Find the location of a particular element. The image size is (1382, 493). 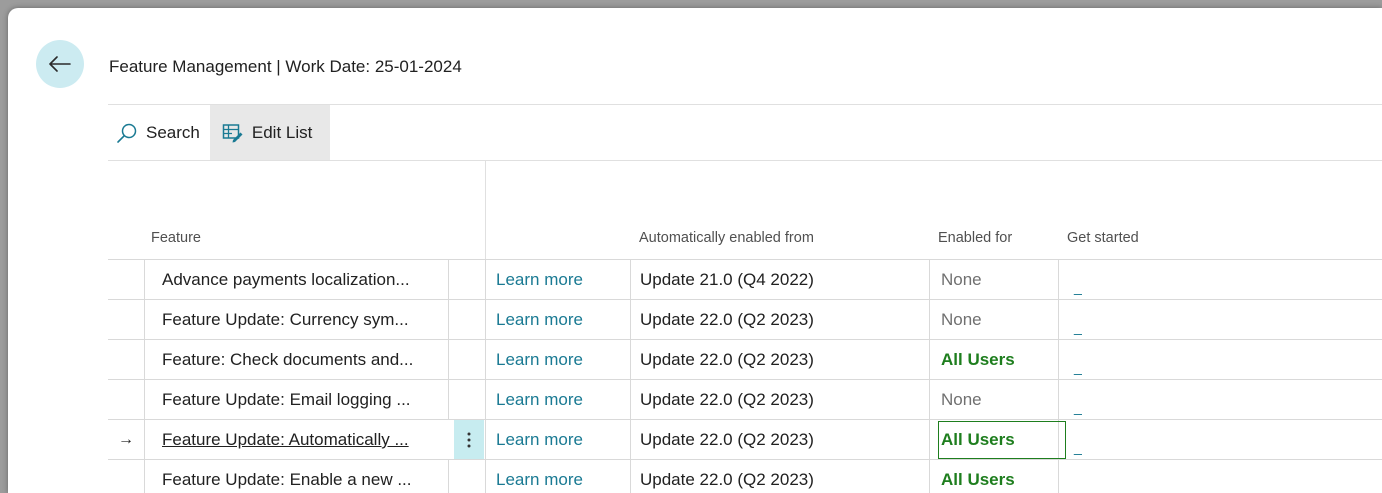

divider is located at coordinates (745, 160).